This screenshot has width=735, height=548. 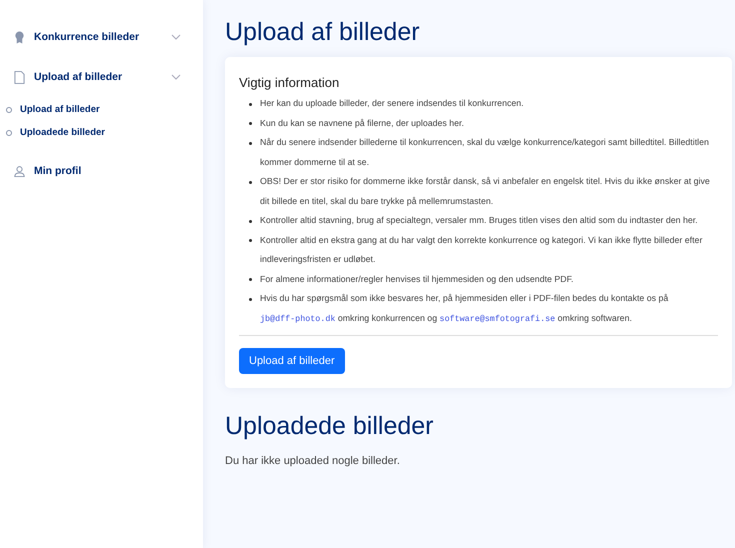 What do you see at coordinates (101, 37) in the screenshot?
I see `sidebar-item: Konkurrence billeder` at bounding box center [101, 37].